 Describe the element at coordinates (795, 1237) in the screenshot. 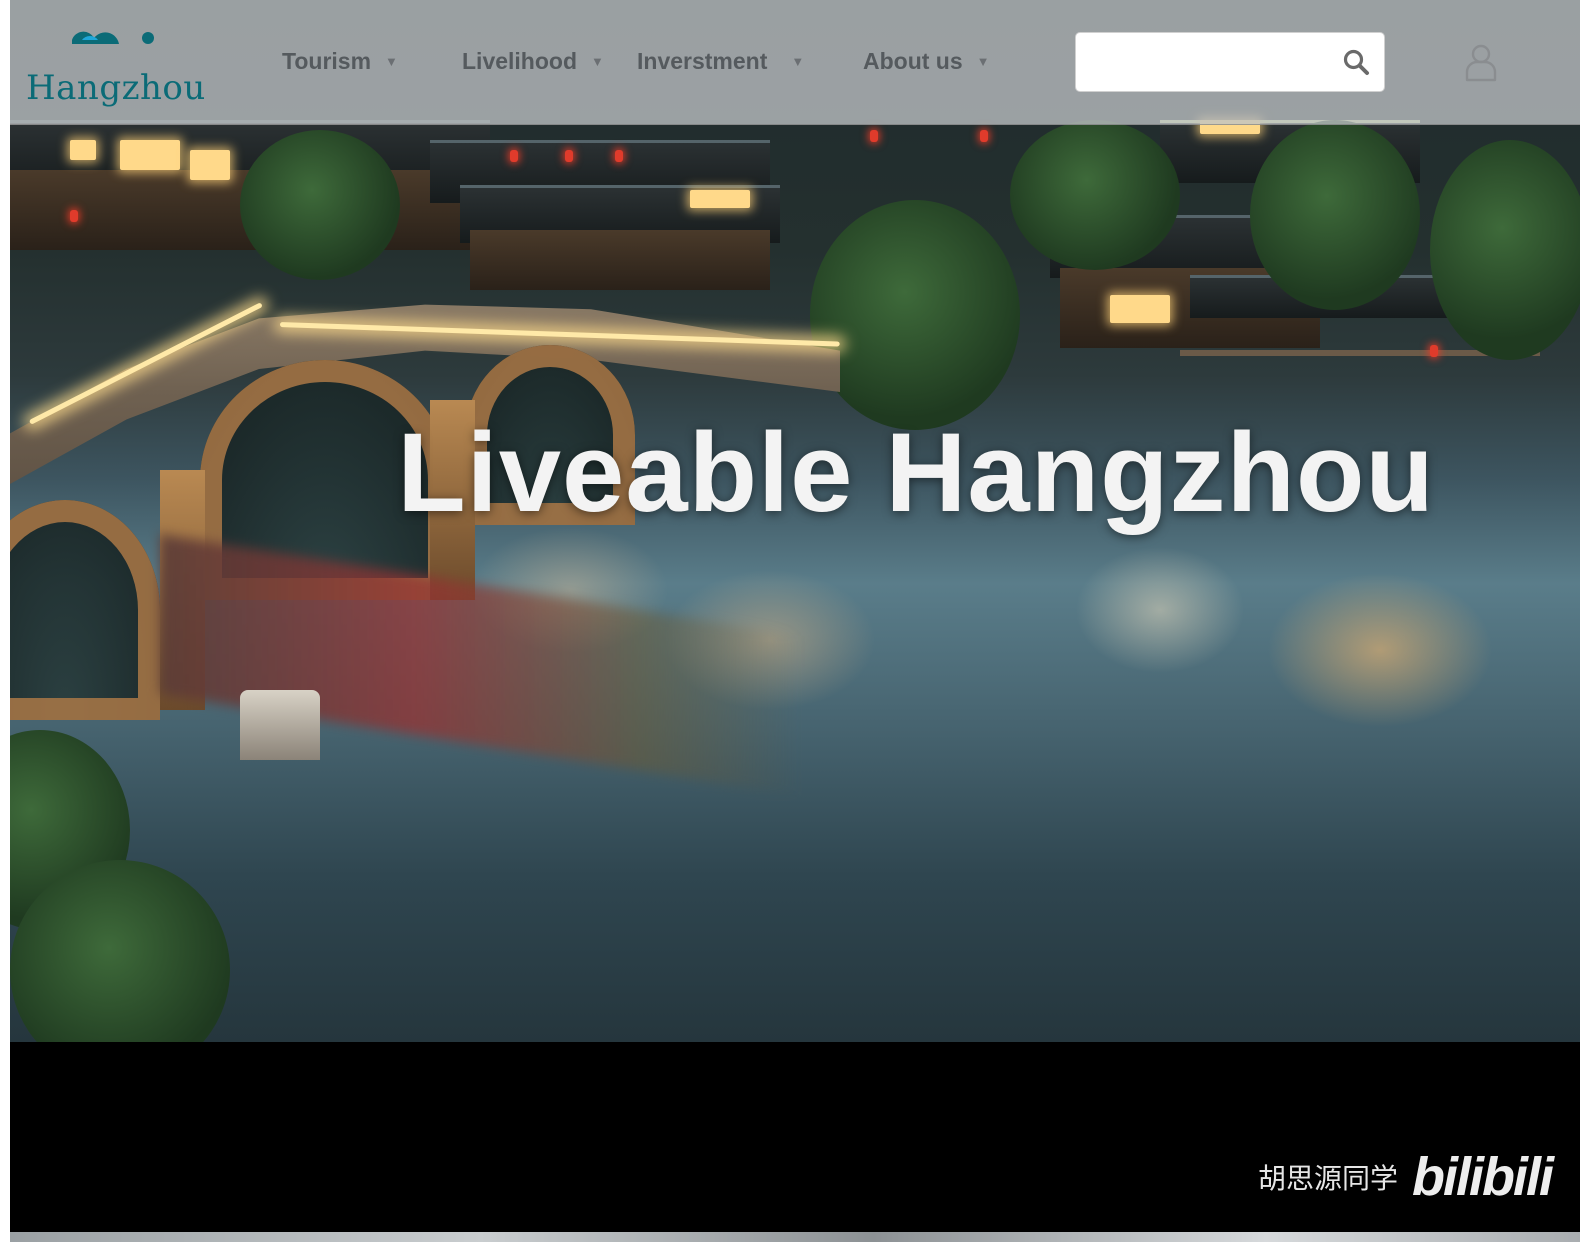

I see `next-section-preview` at that location.